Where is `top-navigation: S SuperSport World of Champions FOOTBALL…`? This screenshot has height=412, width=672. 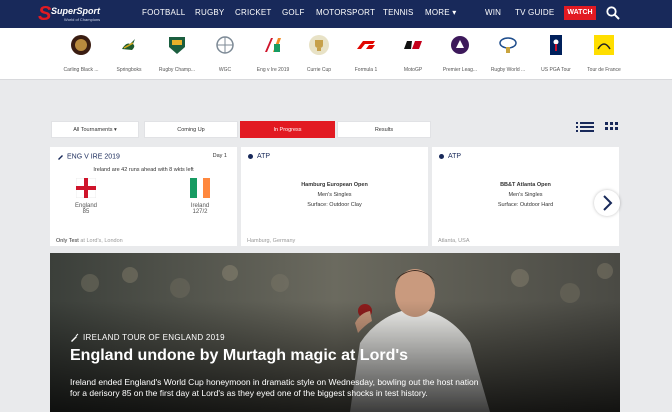 top-navigation: S SuperSport World of Champions FOOTBALL… is located at coordinates (336, 14).